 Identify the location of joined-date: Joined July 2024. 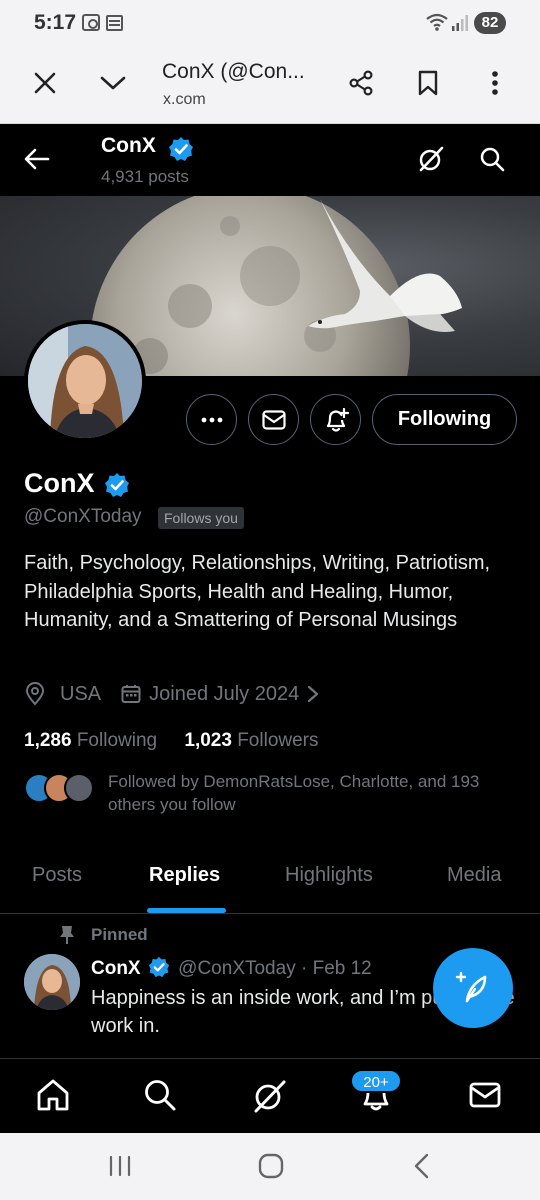
(224, 693).